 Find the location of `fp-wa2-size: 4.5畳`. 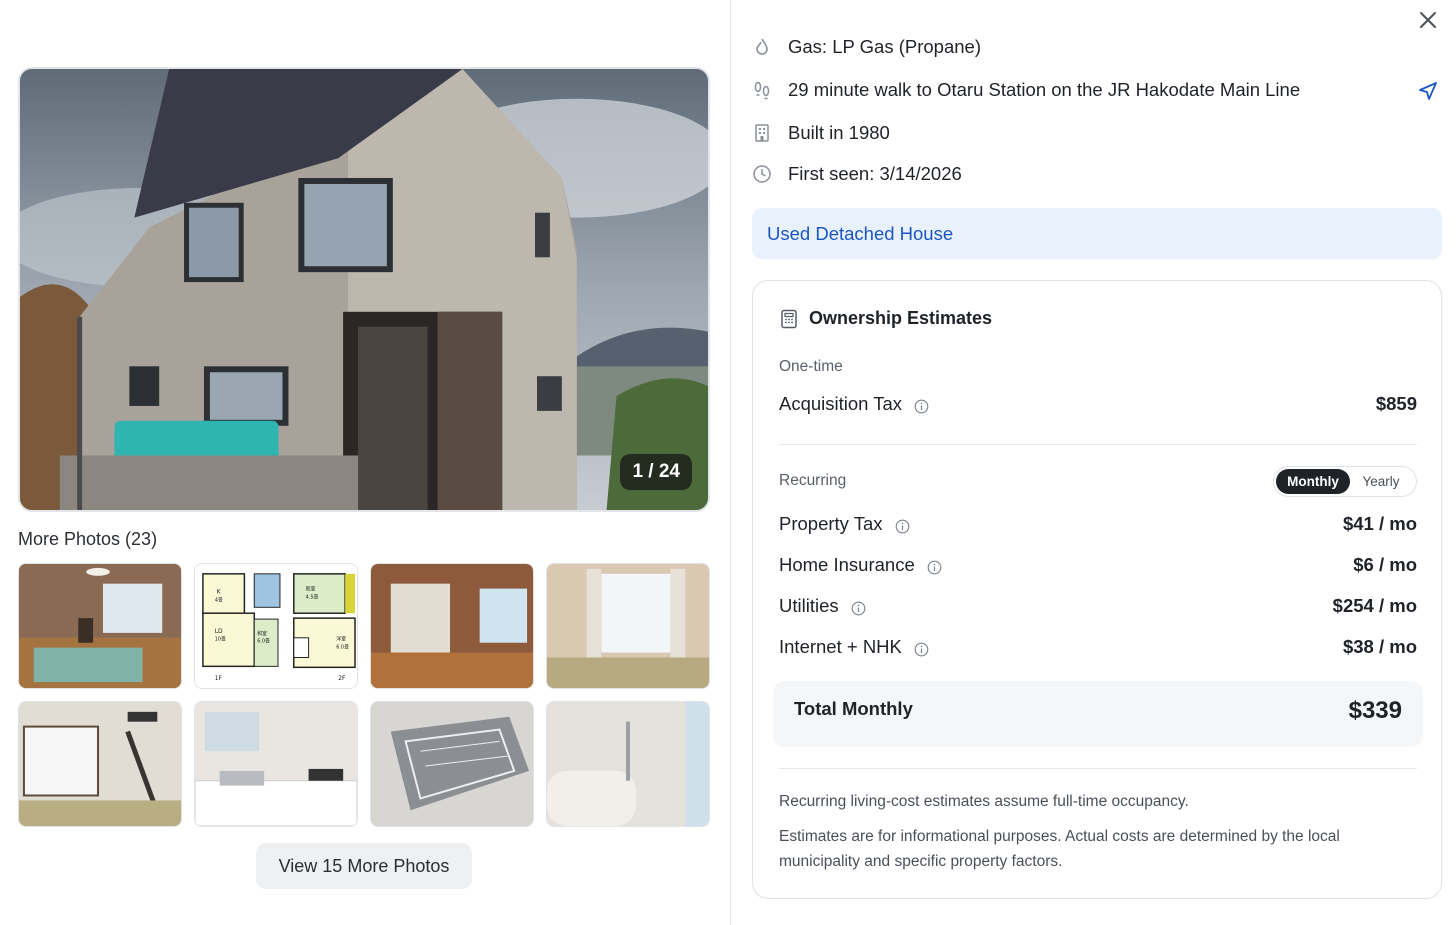

fp-wa2-size: 4.5畳 is located at coordinates (312, 597).